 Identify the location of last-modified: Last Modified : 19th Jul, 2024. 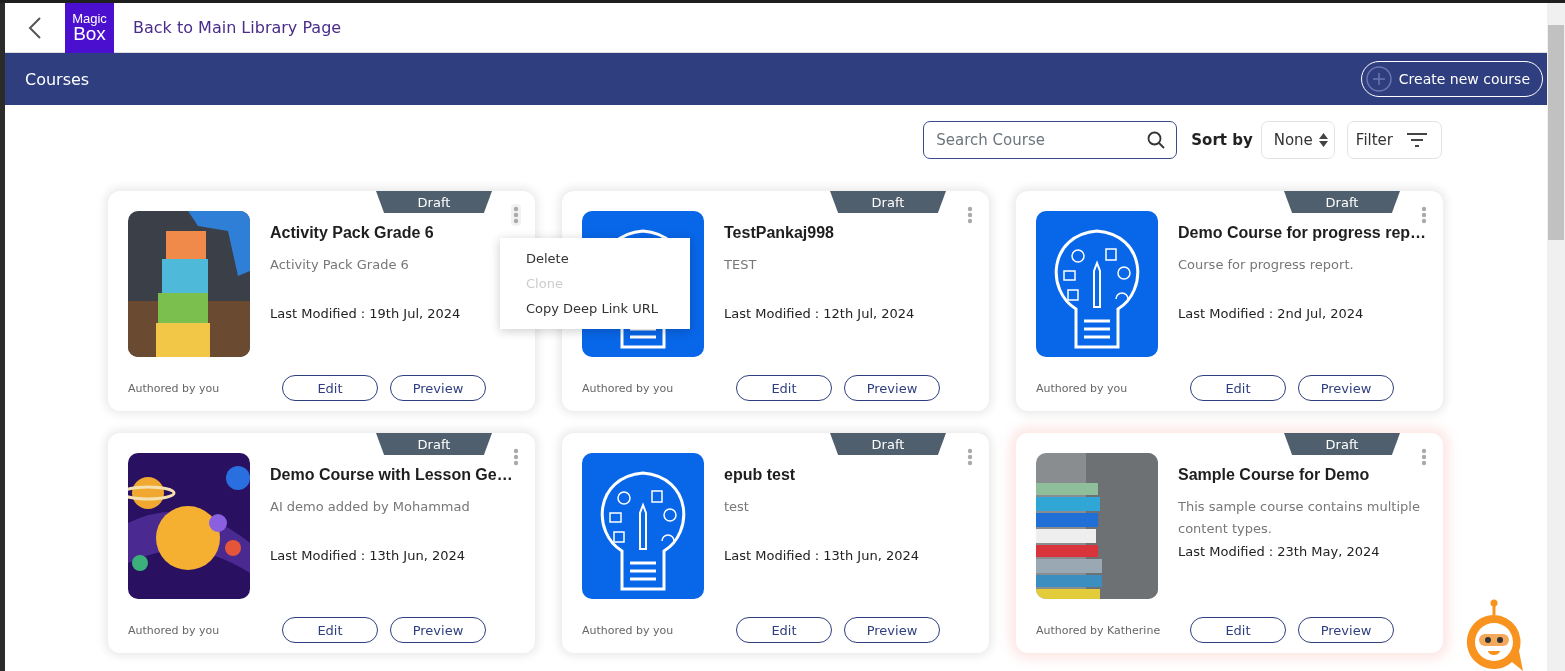
(366, 313).